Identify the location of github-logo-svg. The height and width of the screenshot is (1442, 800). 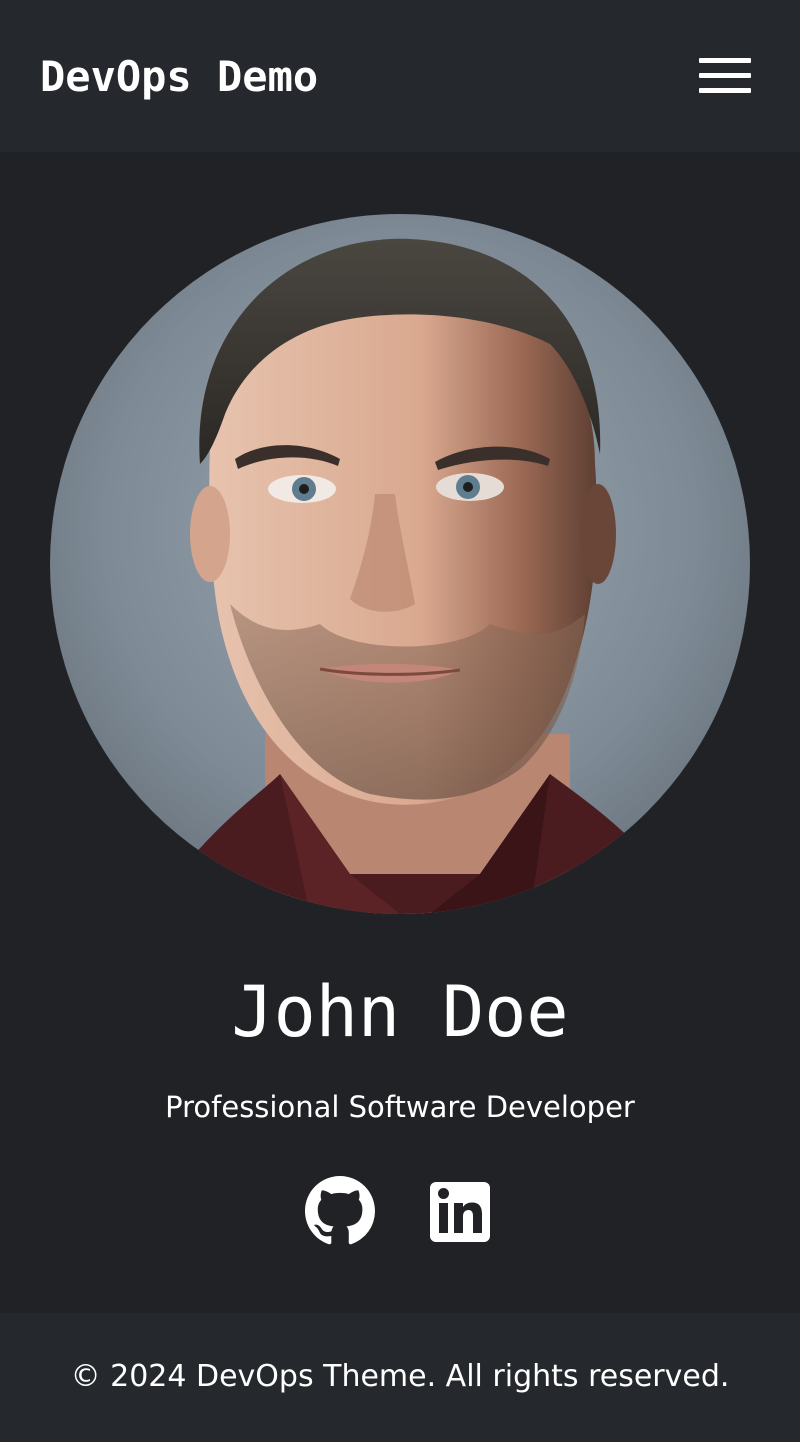
(340, 1210).